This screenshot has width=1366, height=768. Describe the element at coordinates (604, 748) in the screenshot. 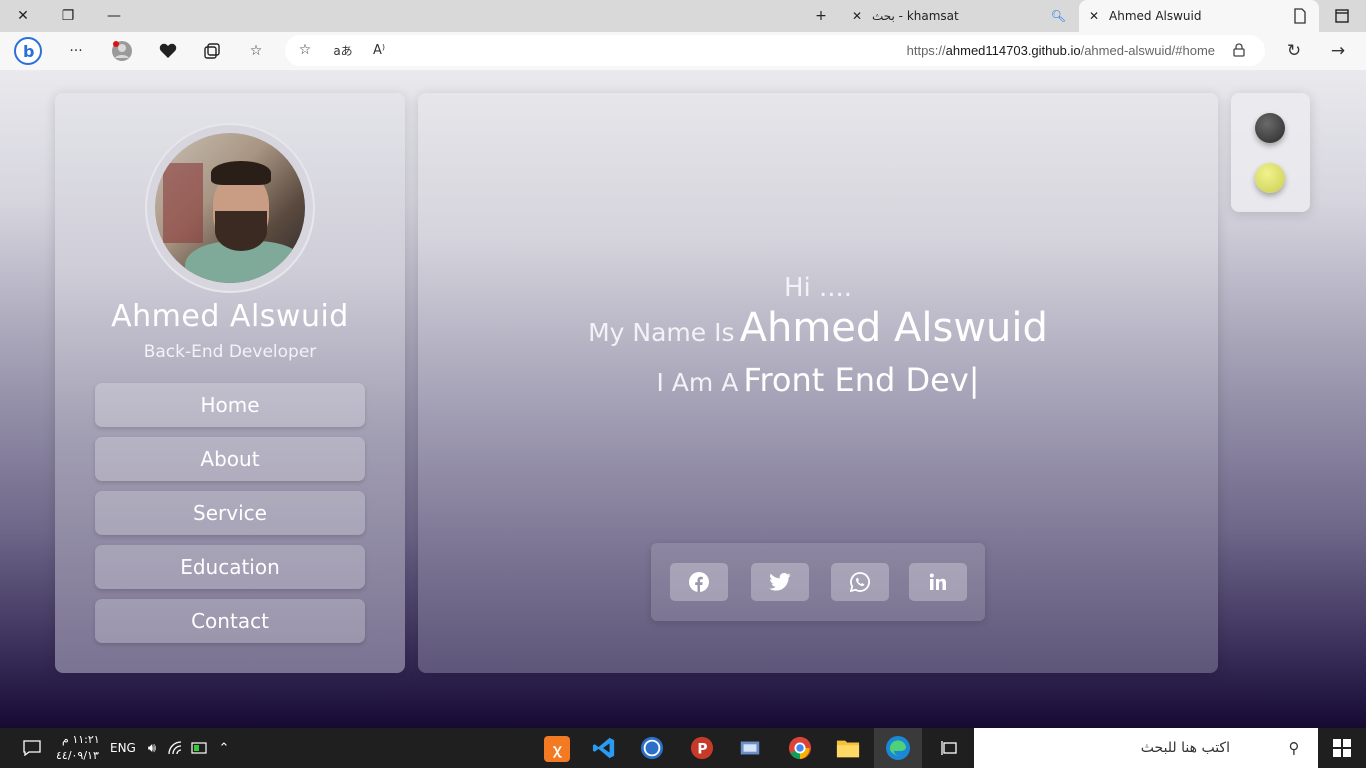

I see `vscode-icon` at that location.